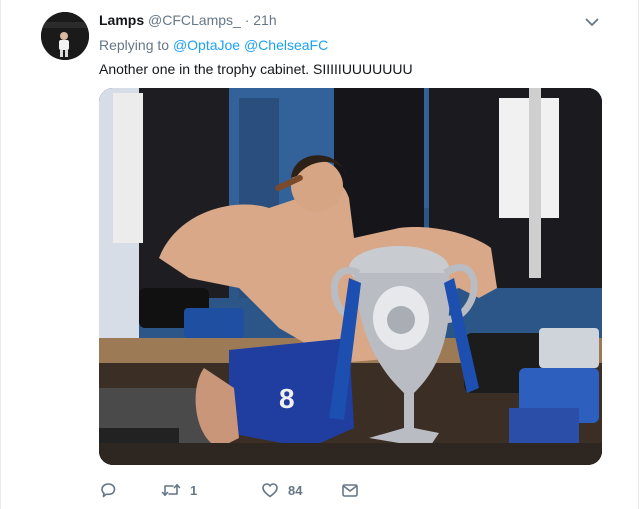 The image size is (641, 509). What do you see at coordinates (264, 20) in the screenshot?
I see `timestamp-link: 21h` at bounding box center [264, 20].